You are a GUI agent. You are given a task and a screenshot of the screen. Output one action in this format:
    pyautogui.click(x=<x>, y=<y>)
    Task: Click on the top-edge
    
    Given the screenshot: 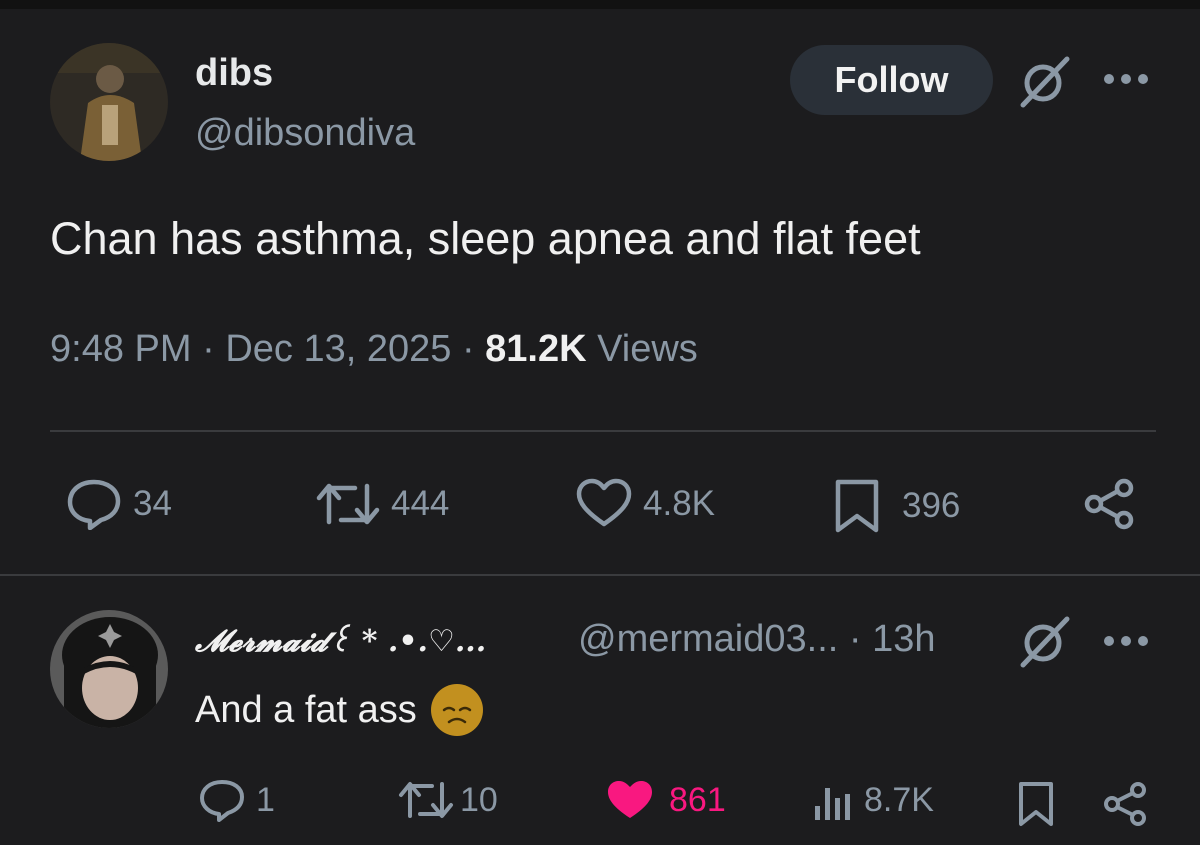 What is the action you would take?
    pyautogui.click(x=600, y=4)
    